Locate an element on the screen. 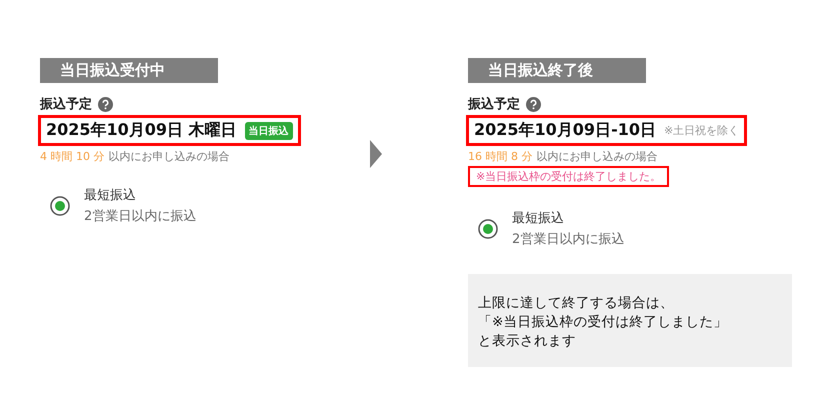 The width and height of the screenshot is (826, 404). closed-notice: ※当日振込枠の受付は終了しました。 is located at coordinates (569, 176).